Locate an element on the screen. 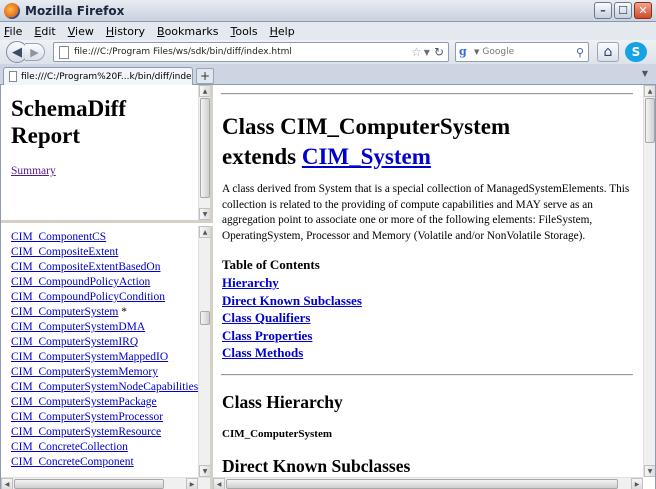 The image size is (656, 489). reload-icon: ↻ is located at coordinates (439, 52).